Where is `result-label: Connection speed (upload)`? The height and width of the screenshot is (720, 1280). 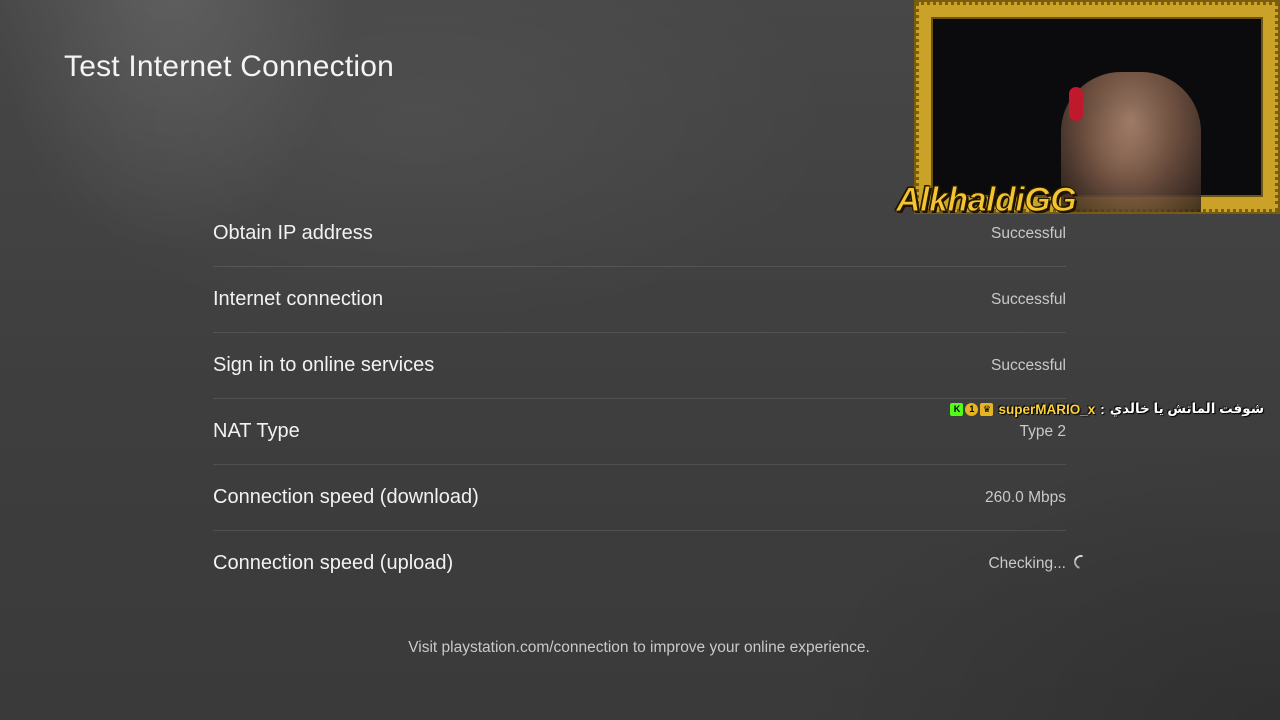 result-label: Connection speed (upload) is located at coordinates (333, 563).